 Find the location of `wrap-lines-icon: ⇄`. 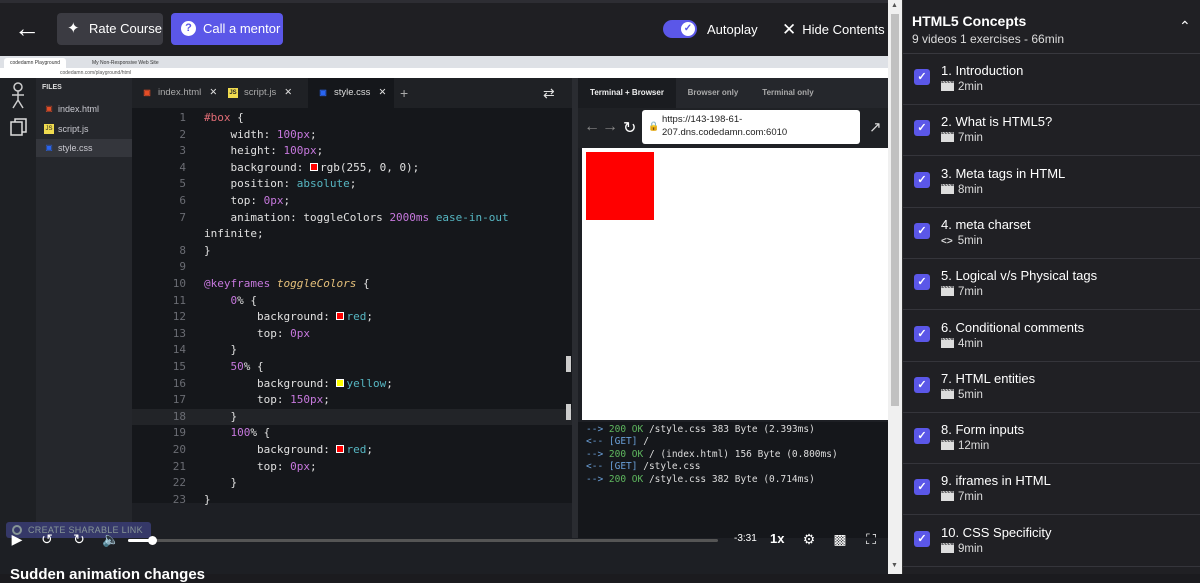

wrap-lines-icon: ⇄ is located at coordinates (552, 93).